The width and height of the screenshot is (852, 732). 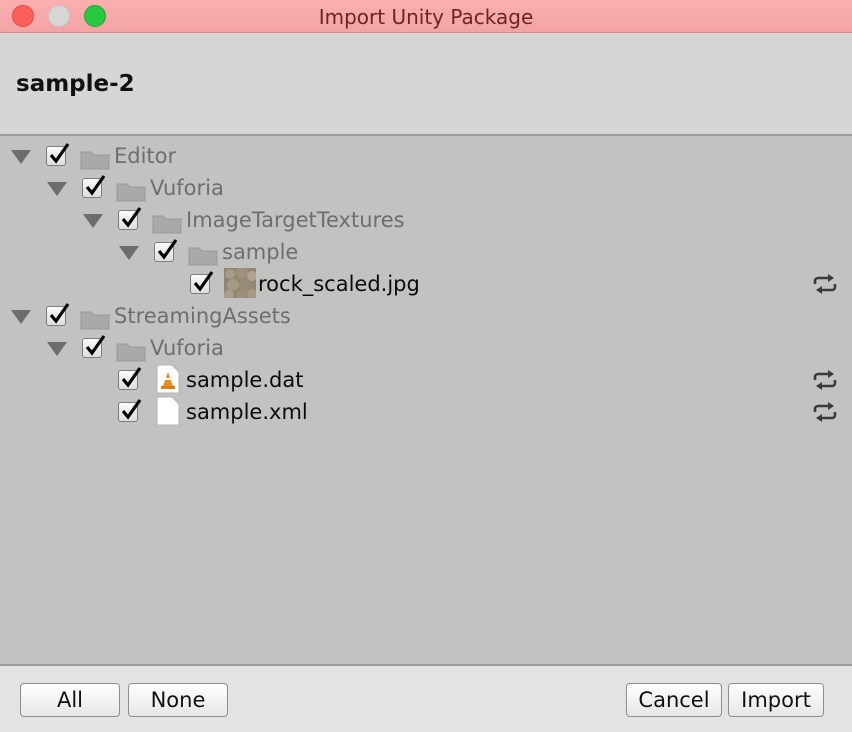 What do you see at coordinates (166, 250) in the screenshot?
I see `checkbox-sample-folder` at bounding box center [166, 250].